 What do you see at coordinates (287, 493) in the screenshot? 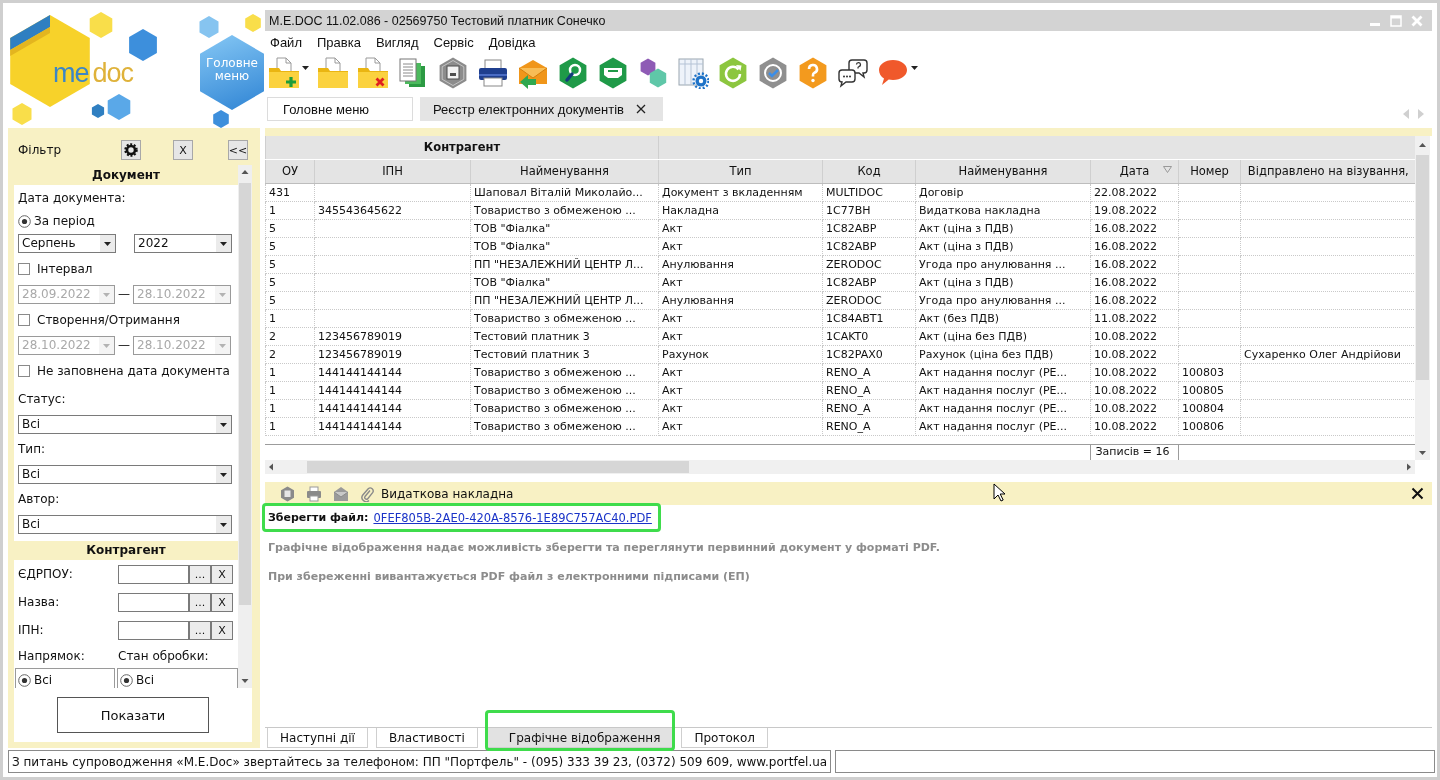
I see `hexagon-icon` at bounding box center [287, 493].